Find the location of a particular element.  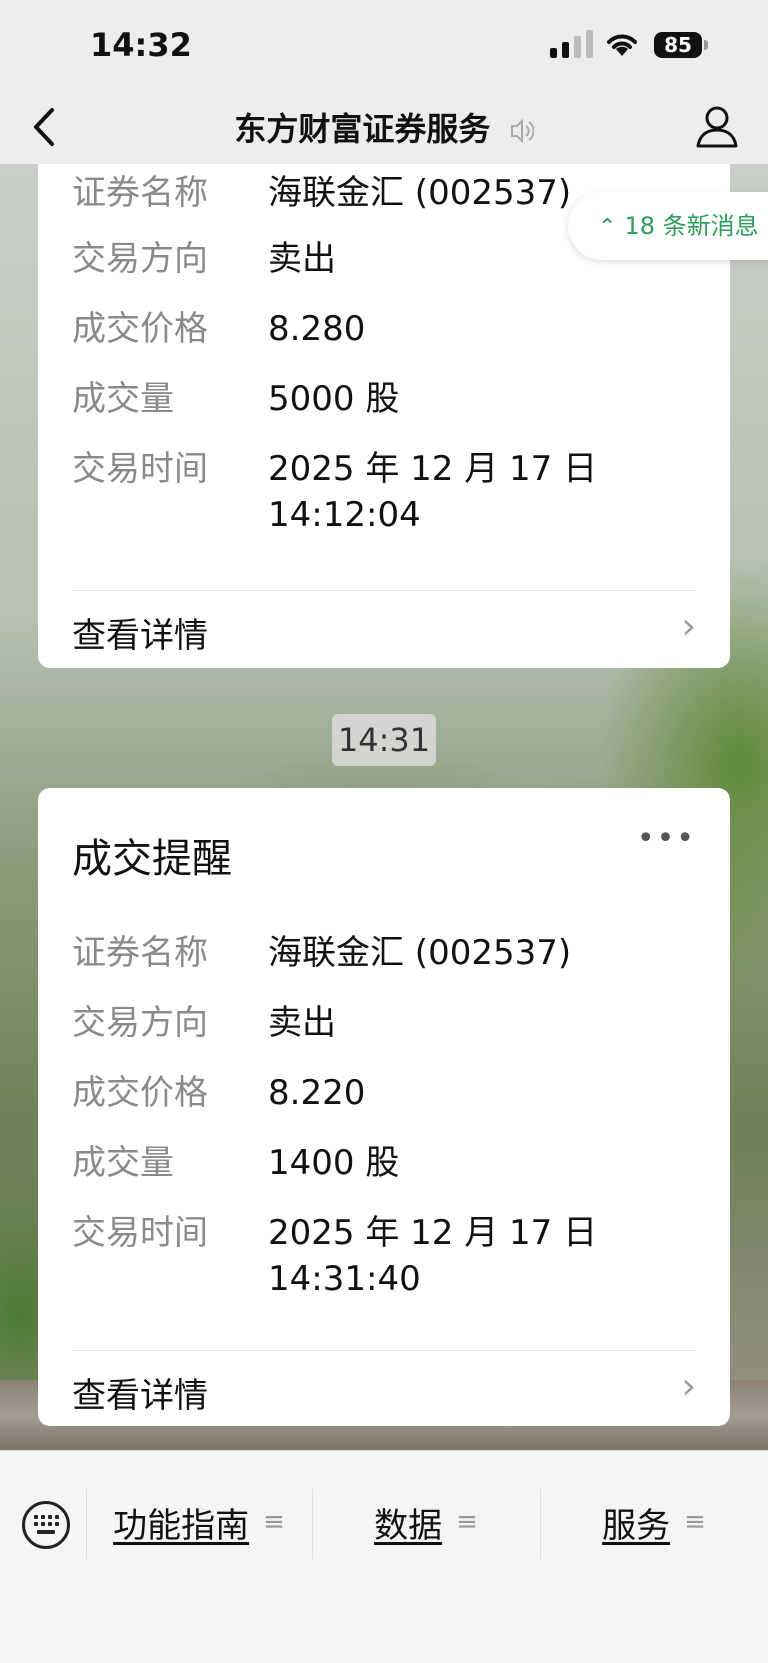

new-messages-button: ⌃ 18 条新消息 is located at coordinates (668, 226).